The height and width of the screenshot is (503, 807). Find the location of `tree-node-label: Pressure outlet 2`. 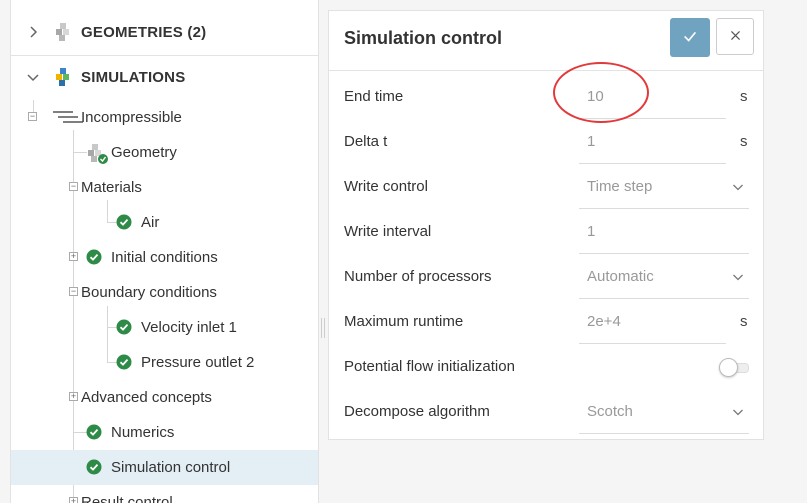

tree-node-label: Pressure outlet 2 is located at coordinates (198, 362).